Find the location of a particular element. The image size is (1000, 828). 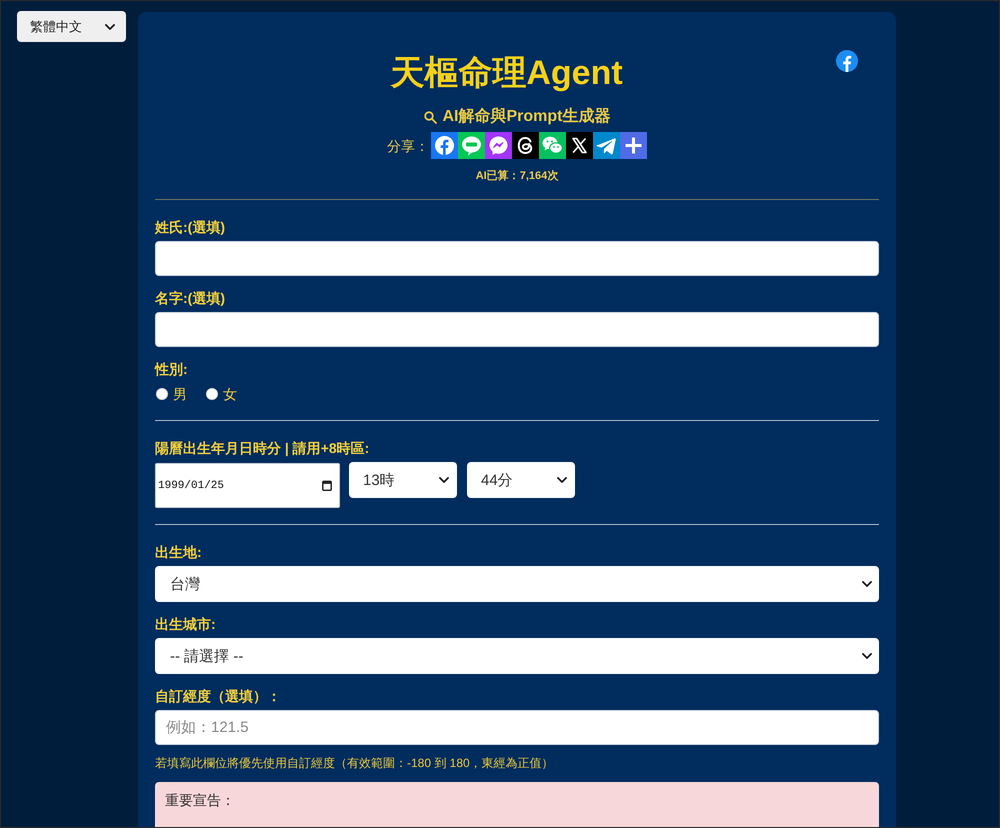

app-title: 天樞命理Agent is located at coordinates (506, 73).